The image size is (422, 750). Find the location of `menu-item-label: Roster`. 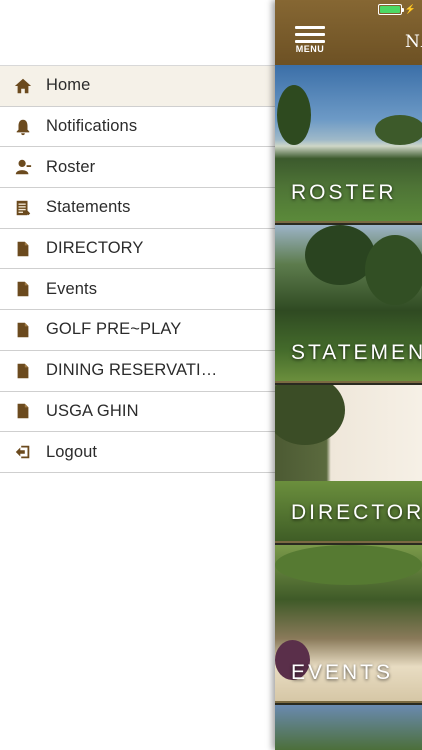

menu-item-label: Roster is located at coordinates (71, 166).